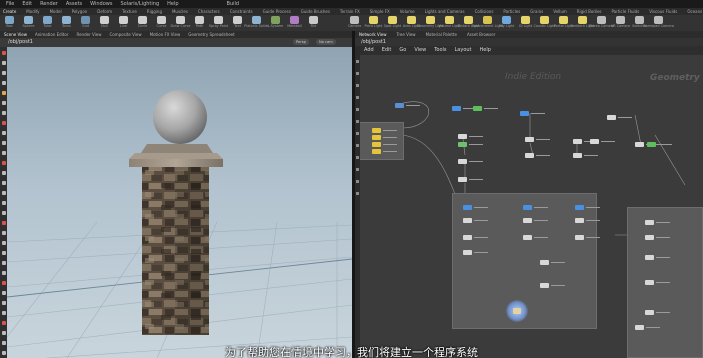  Describe the element at coordinates (9, 23) in the screenshot. I see `shelf-tool-button: Box` at that location.